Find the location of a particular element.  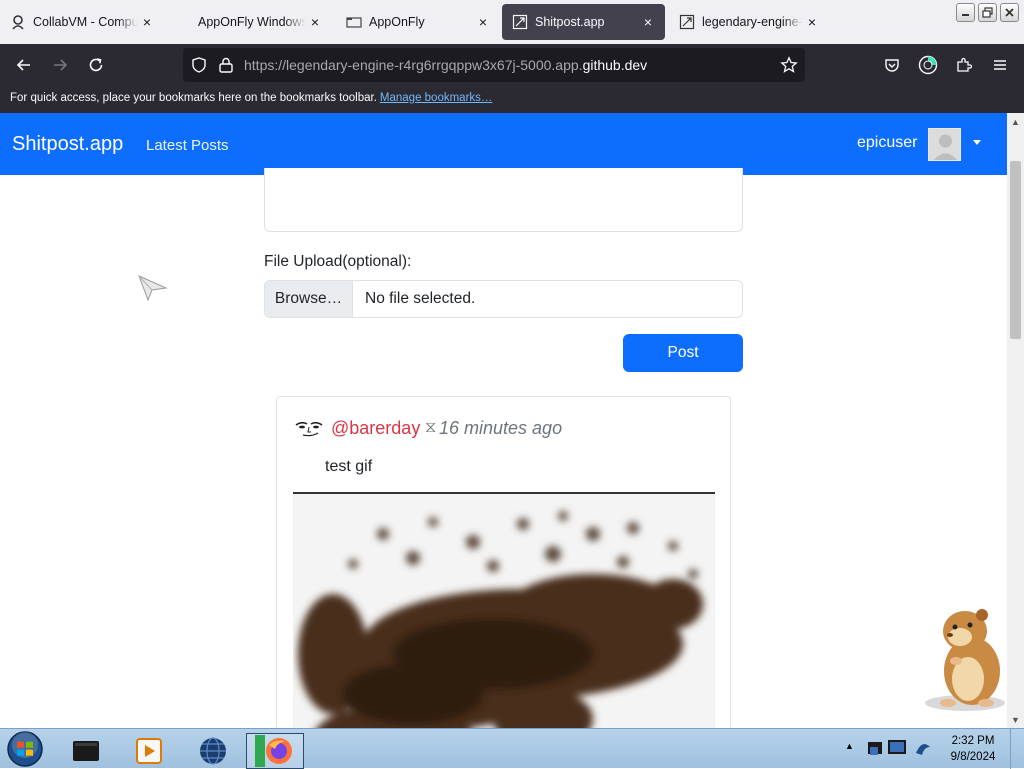

account-icon is located at coordinates (928, 65).